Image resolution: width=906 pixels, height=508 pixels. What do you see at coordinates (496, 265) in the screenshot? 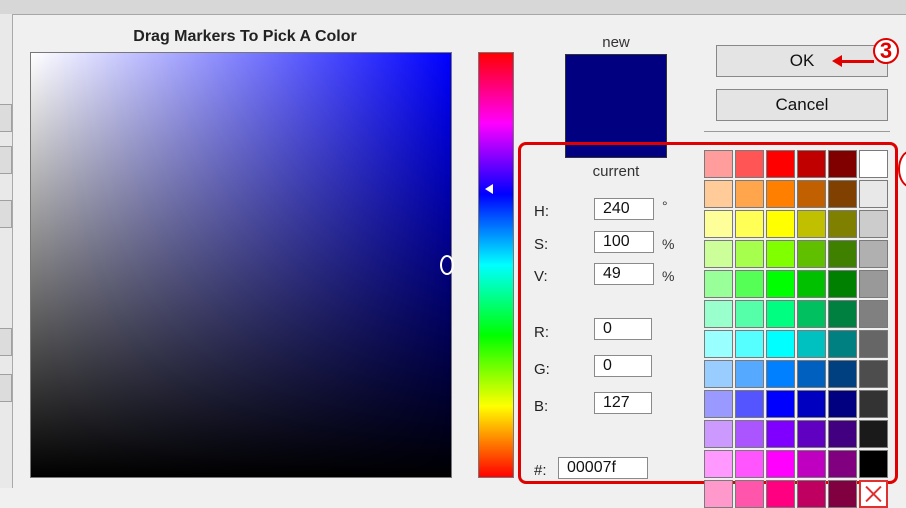
I see `hue-slider` at bounding box center [496, 265].